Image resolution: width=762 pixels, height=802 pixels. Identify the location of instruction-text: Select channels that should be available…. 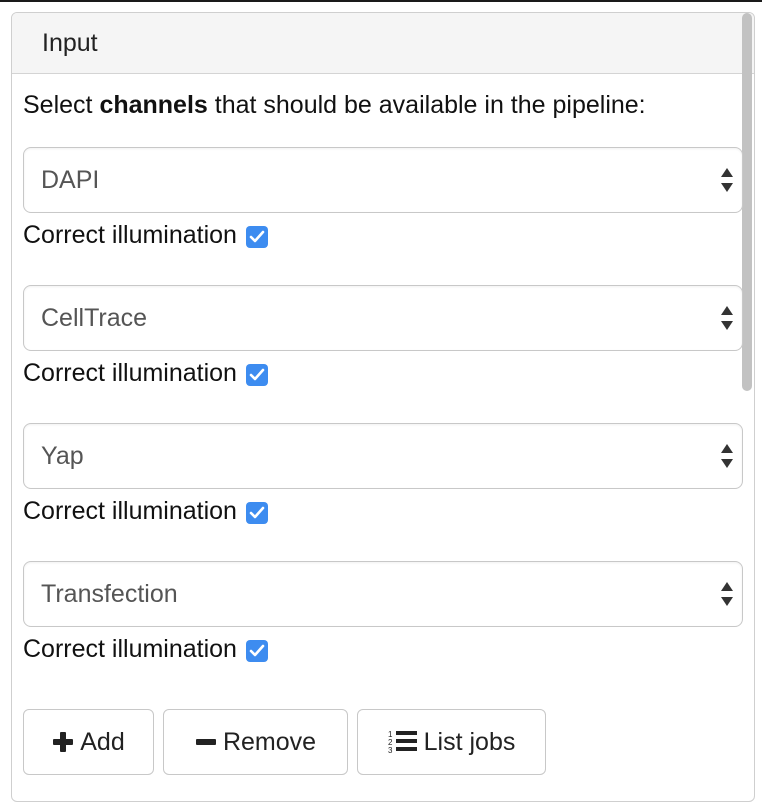
(334, 105).